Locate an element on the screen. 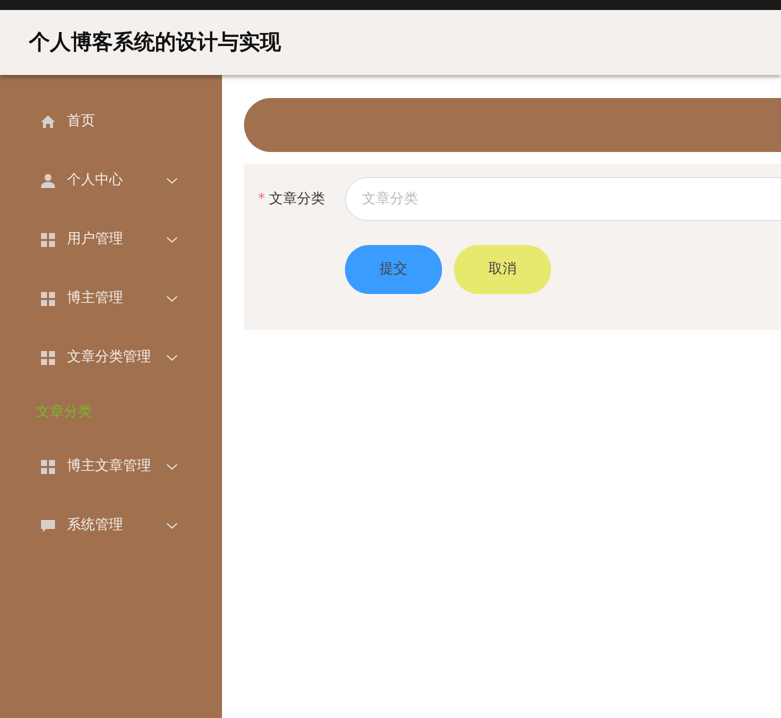 The height and width of the screenshot is (718, 781). user-icon is located at coordinates (48, 180).